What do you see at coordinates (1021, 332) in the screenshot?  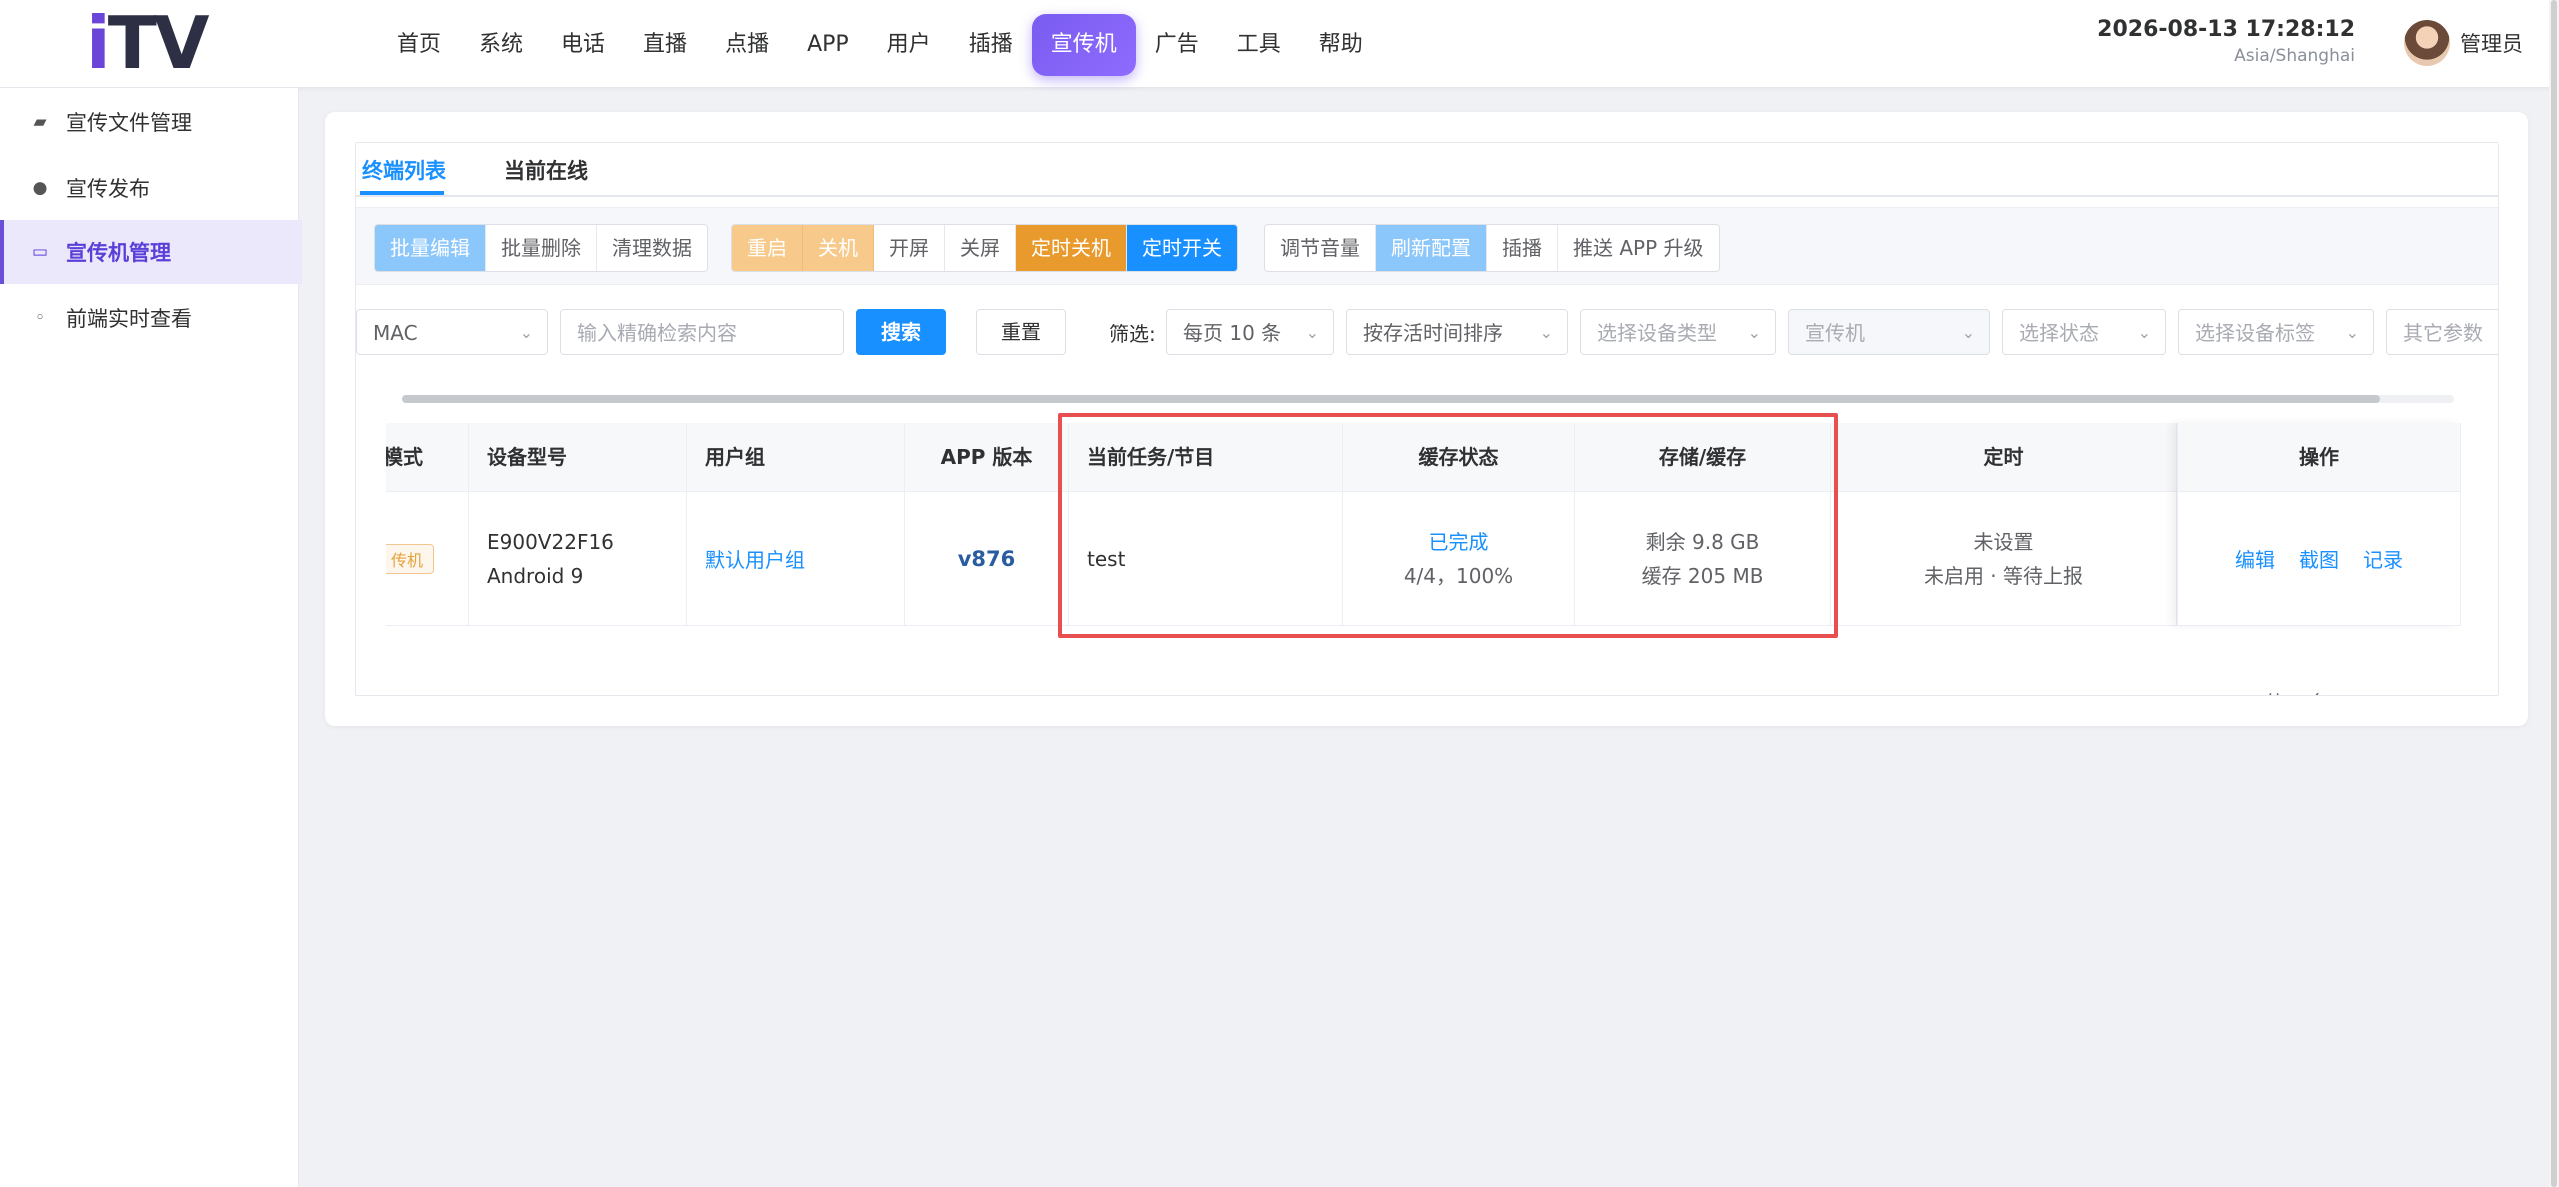 I see `reset-button: 重置` at bounding box center [1021, 332].